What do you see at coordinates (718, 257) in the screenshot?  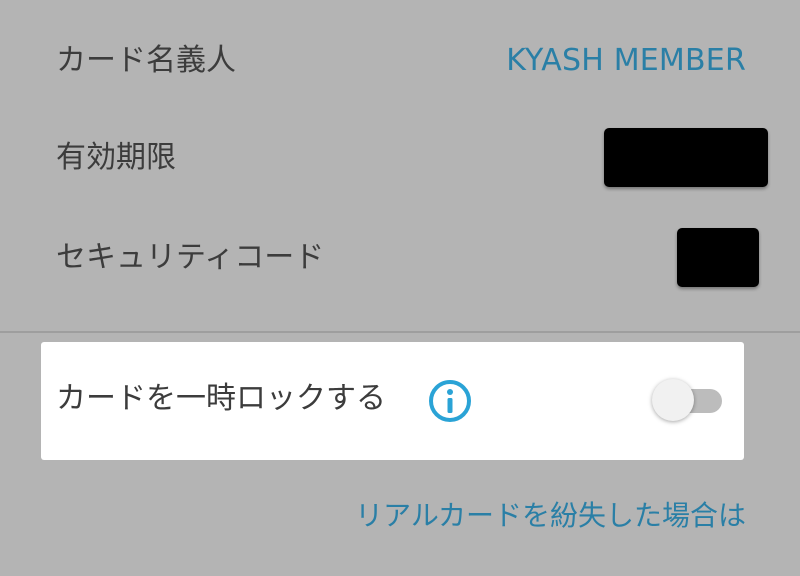 I see `security-code-redaction` at bounding box center [718, 257].